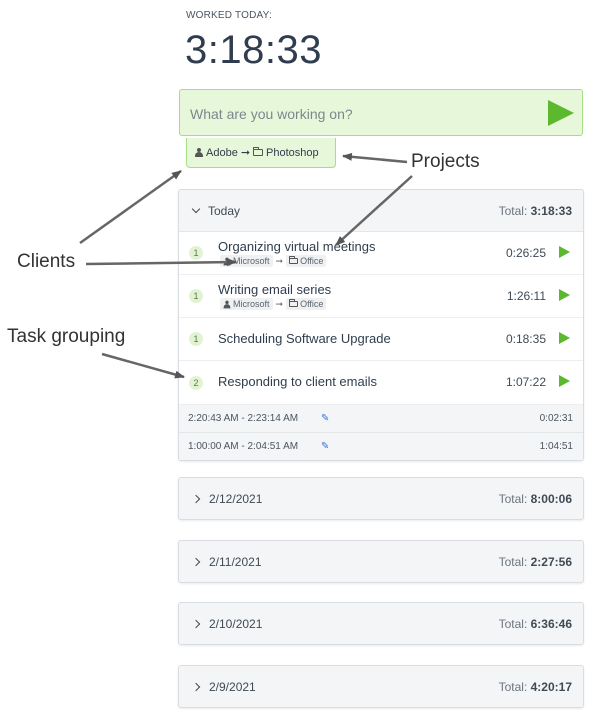 Image resolution: width=600 pixels, height=718 pixels. Describe the element at coordinates (375, 158) in the screenshot. I see `projects-arrow-entry` at that location.